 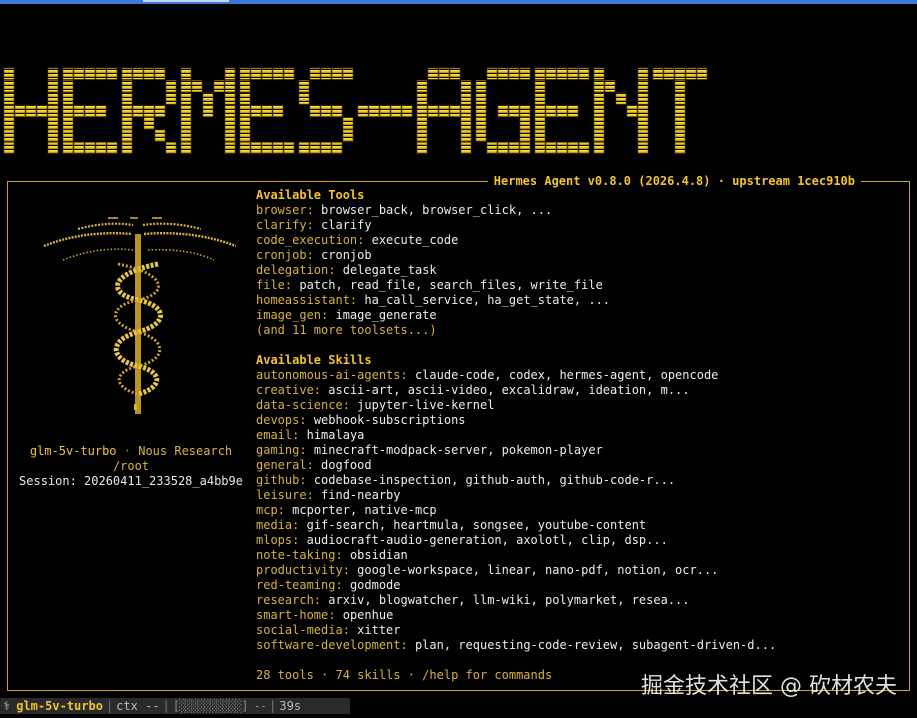 What do you see at coordinates (375, 585) in the screenshot?
I see `skill-values: godmode` at bounding box center [375, 585].